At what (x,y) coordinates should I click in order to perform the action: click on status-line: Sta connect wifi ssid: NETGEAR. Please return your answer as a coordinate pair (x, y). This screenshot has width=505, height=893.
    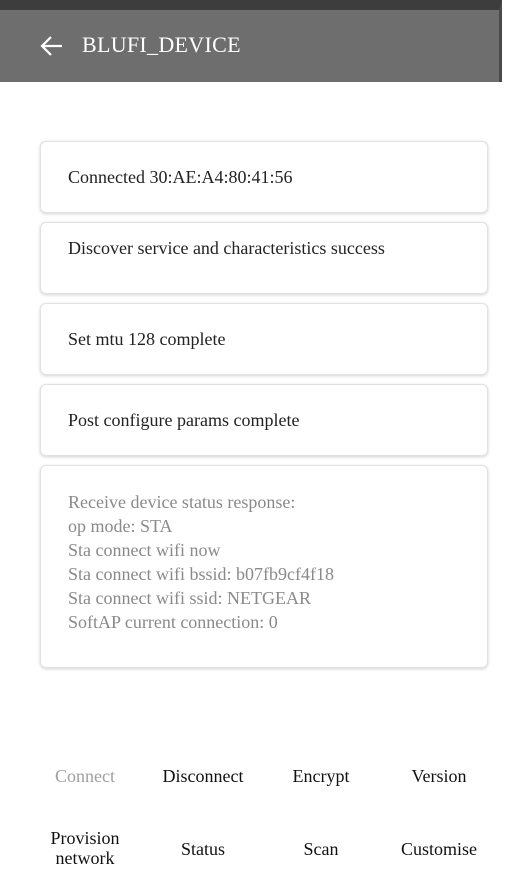
    Looking at the image, I should click on (189, 598).